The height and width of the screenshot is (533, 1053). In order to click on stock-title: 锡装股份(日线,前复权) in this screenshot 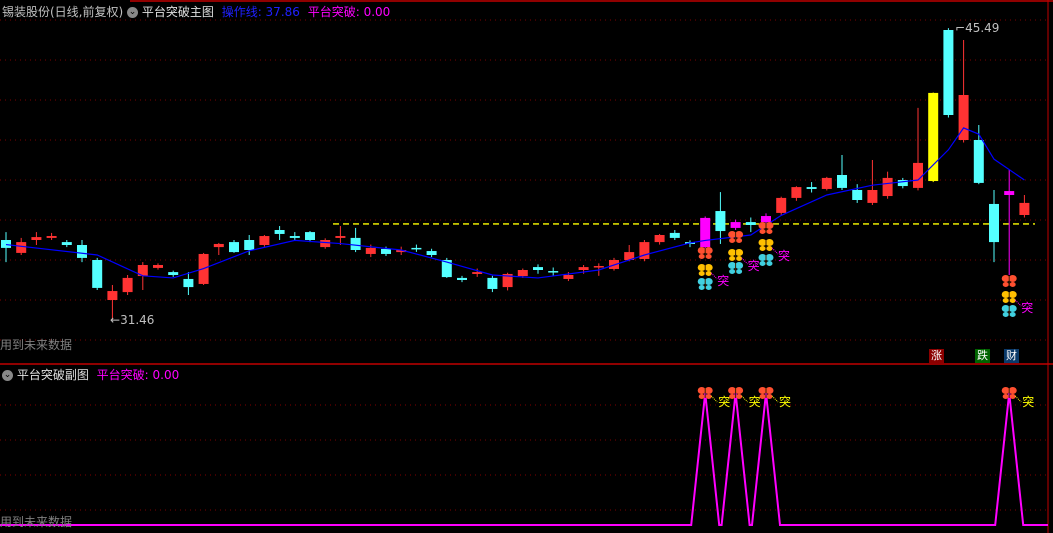, I will do `click(63, 12)`.